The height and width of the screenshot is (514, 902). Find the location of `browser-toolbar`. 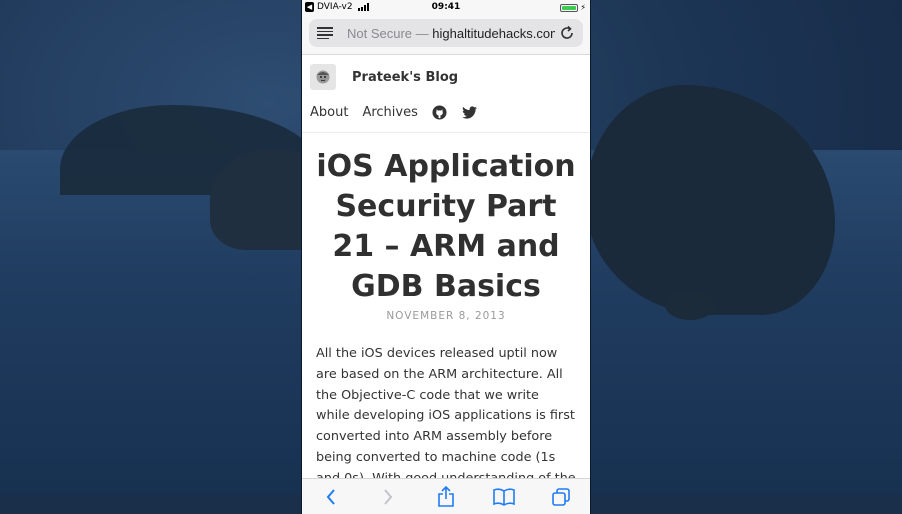

browser-toolbar is located at coordinates (446, 496).